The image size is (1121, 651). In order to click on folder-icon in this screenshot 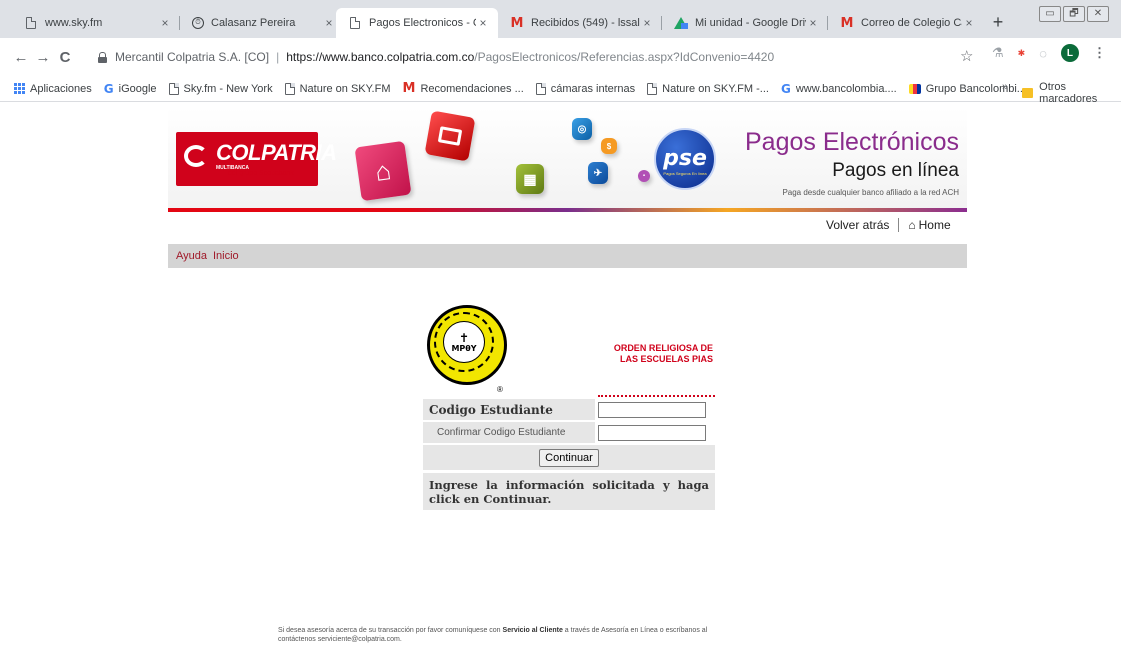, I will do `click(1028, 93)`.